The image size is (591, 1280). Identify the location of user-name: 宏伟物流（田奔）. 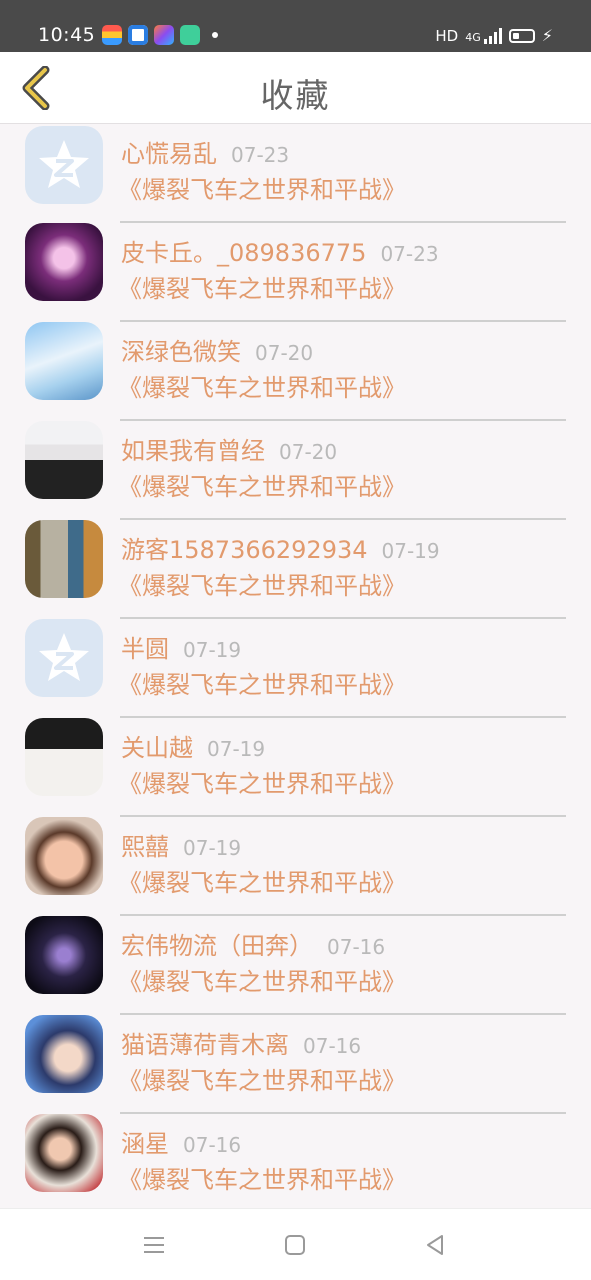
(217, 946).